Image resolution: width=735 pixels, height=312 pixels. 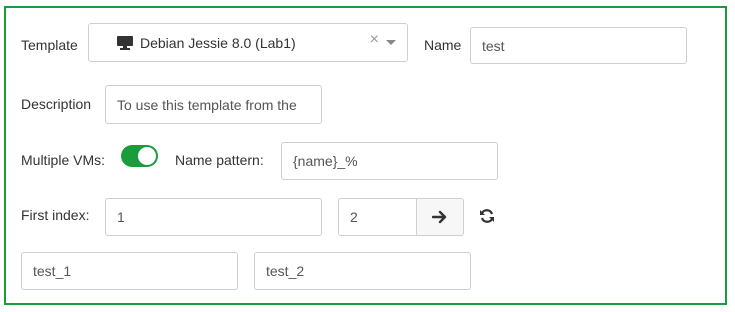 I want to click on template-label: Template, so click(x=49, y=45).